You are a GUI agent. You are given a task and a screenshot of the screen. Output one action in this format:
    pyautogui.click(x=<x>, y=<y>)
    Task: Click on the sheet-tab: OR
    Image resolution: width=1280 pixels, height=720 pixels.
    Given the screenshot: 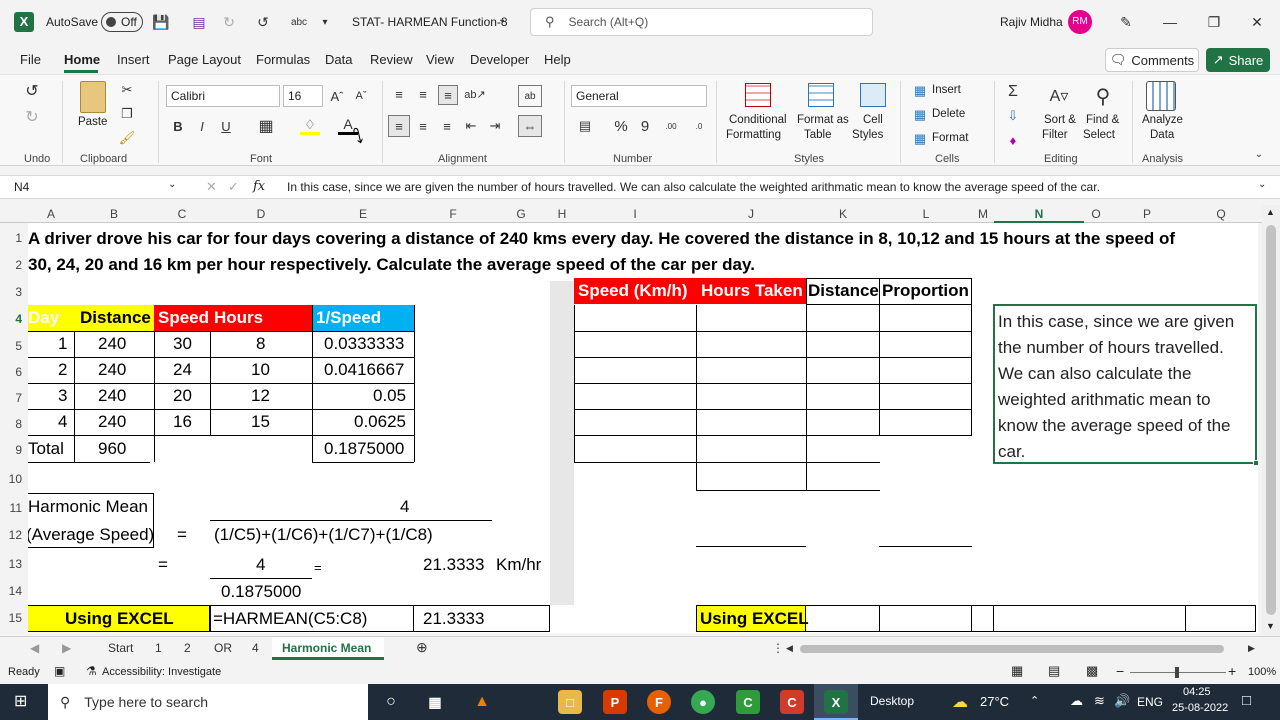 What is the action you would take?
    pyautogui.click(x=223, y=648)
    